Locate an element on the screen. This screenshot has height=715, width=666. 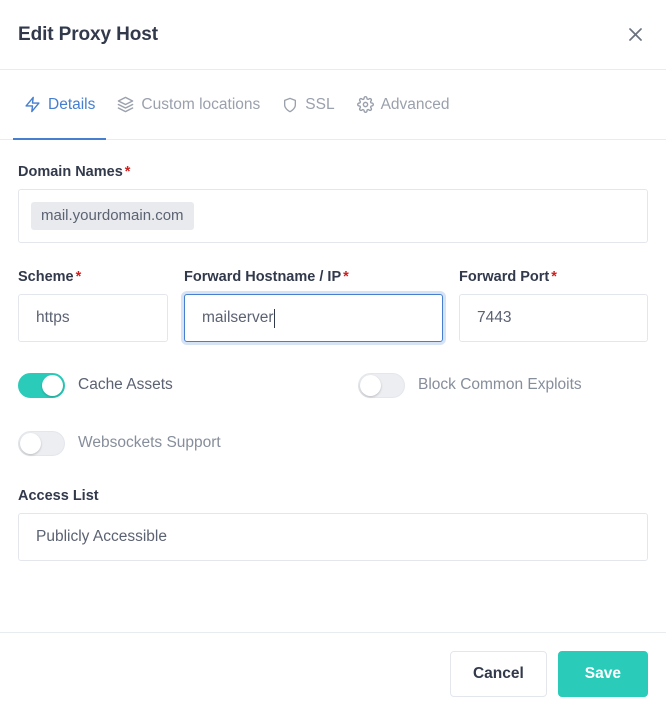
tab-advanced-label: Advanced is located at coordinates (415, 104).